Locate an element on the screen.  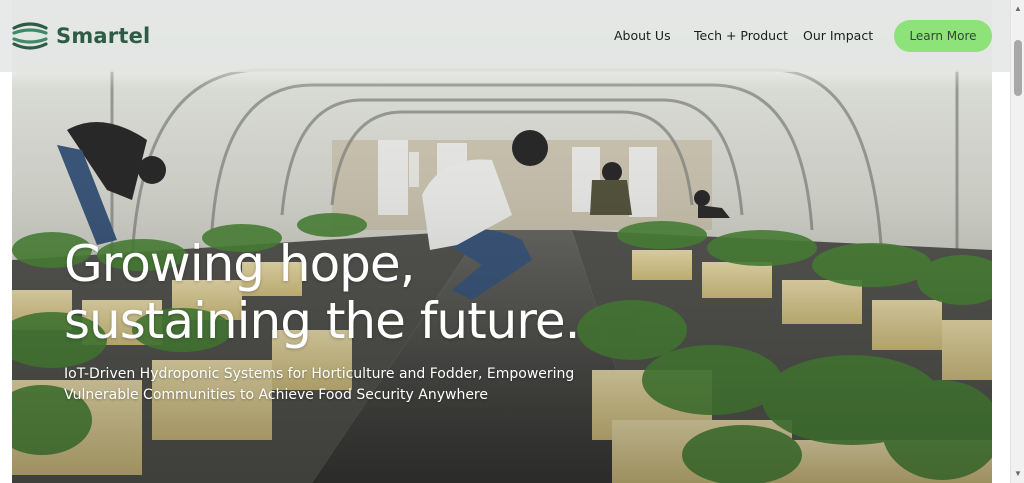
hero-headline: Growing hope, sustaining the future. is located at coordinates (322, 292).